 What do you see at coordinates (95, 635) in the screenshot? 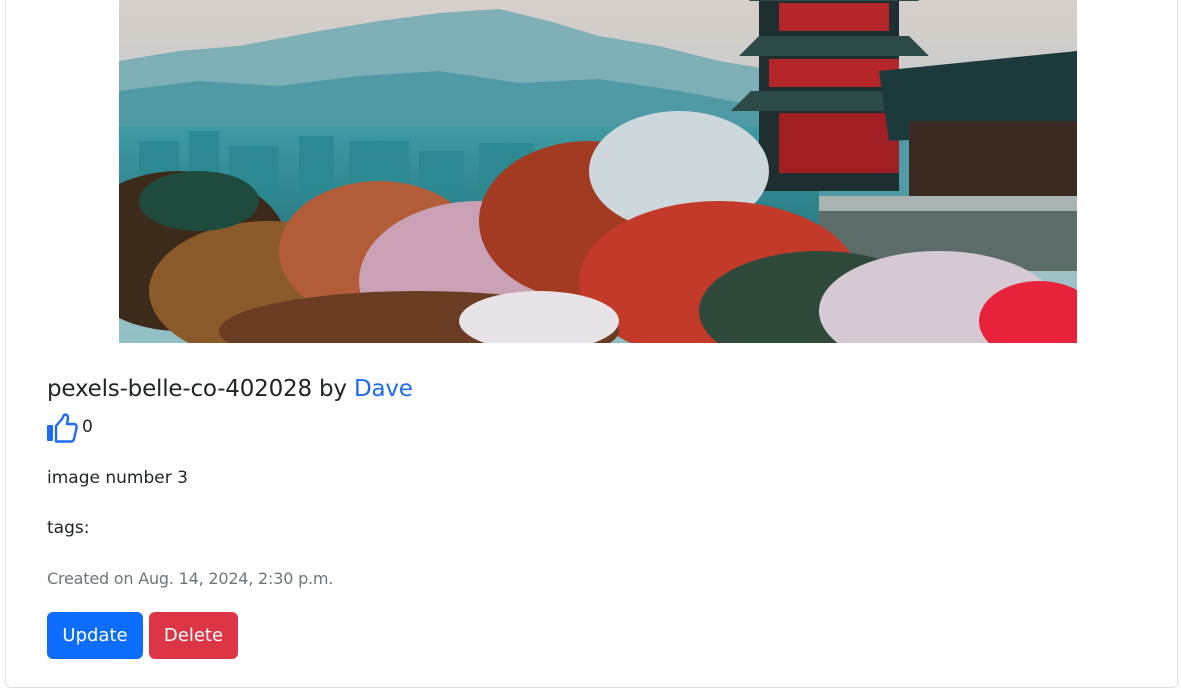
I see `update-button: Update` at bounding box center [95, 635].